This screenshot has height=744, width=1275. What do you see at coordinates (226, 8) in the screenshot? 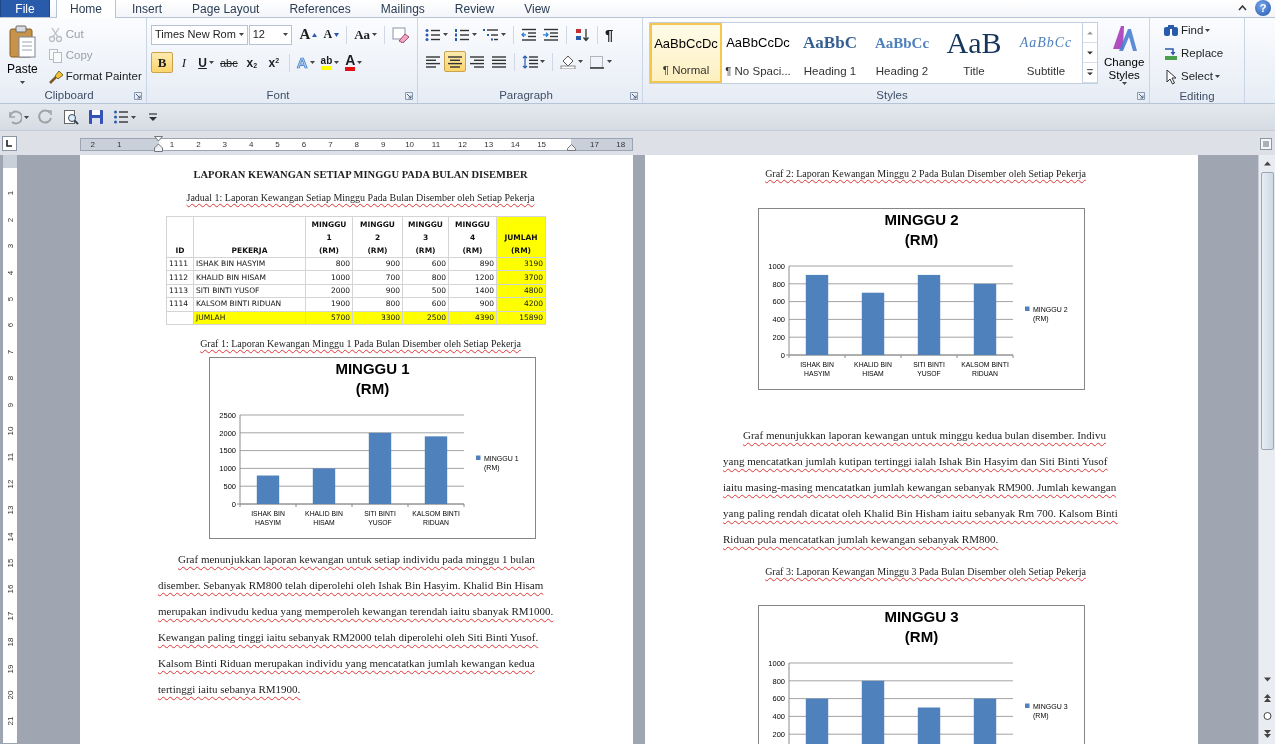
I see `ribbon-tab: Page Layout` at bounding box center [226, 8].